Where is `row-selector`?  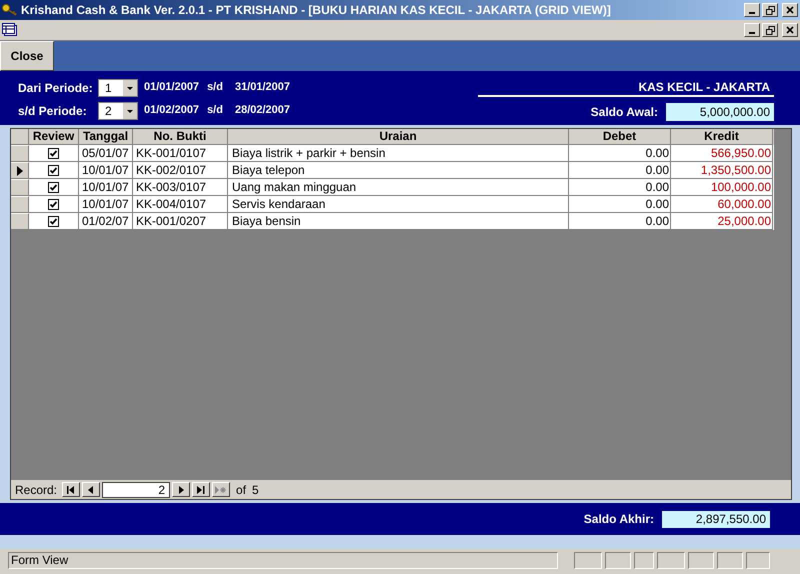
row-selector is located at coordinates (20, 170).